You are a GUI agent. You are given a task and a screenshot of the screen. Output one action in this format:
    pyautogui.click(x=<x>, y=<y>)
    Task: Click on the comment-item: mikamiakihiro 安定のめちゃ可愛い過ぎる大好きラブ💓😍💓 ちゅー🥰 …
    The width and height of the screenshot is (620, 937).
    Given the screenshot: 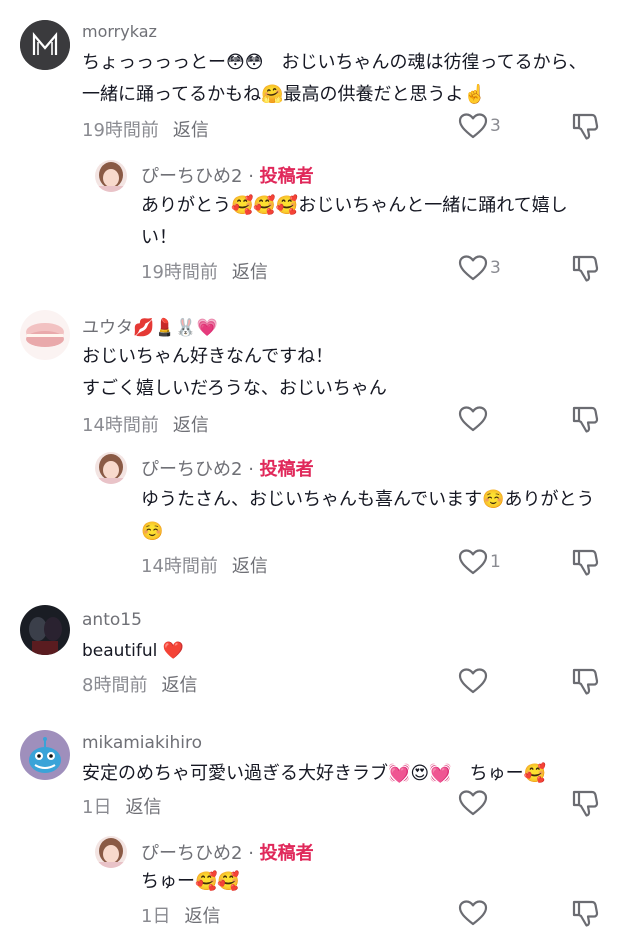 What is the action you would take?
    pyautogui.click(x=310, y=767)
    